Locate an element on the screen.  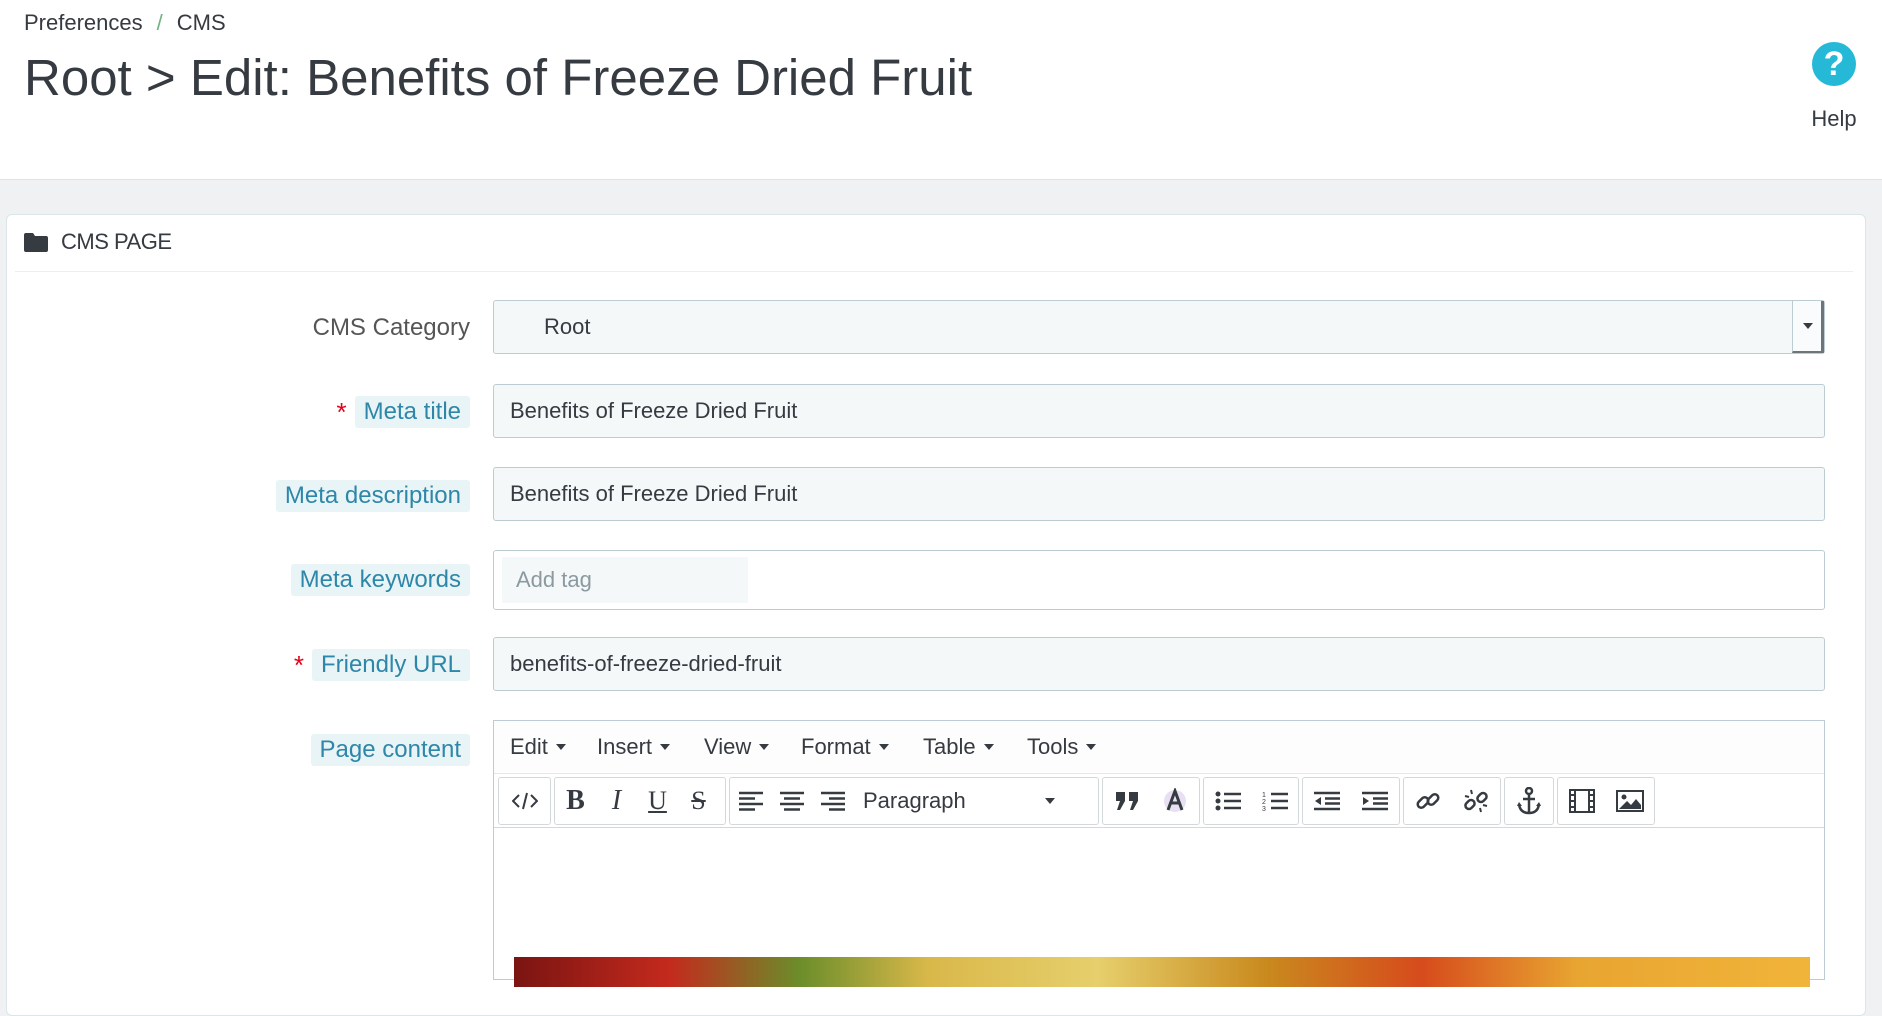
align-right-icon is located at coordinates (832, 801).